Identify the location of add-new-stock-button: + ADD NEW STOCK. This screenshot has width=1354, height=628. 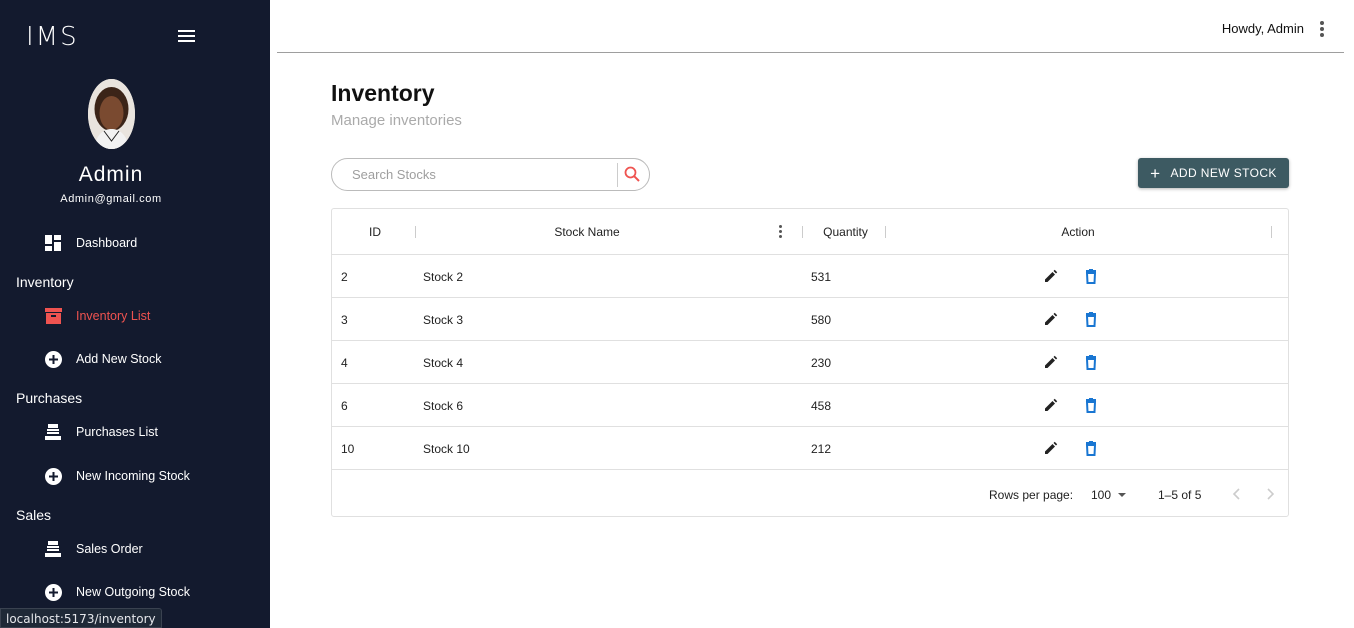
(1213, 173).